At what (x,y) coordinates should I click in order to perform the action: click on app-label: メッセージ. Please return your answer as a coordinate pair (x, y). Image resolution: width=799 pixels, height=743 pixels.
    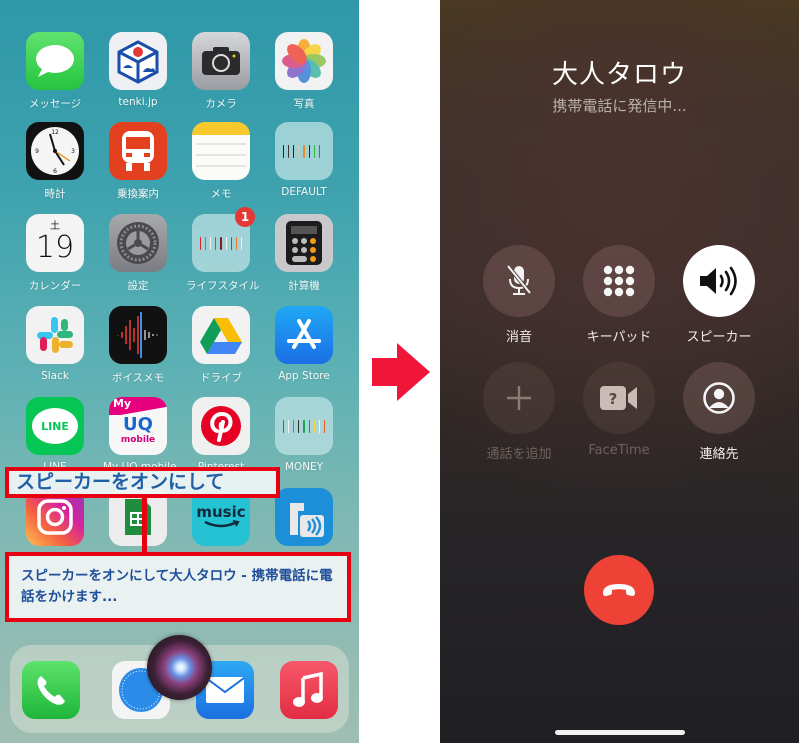
    Looking at the image, I should click on (55, 104).